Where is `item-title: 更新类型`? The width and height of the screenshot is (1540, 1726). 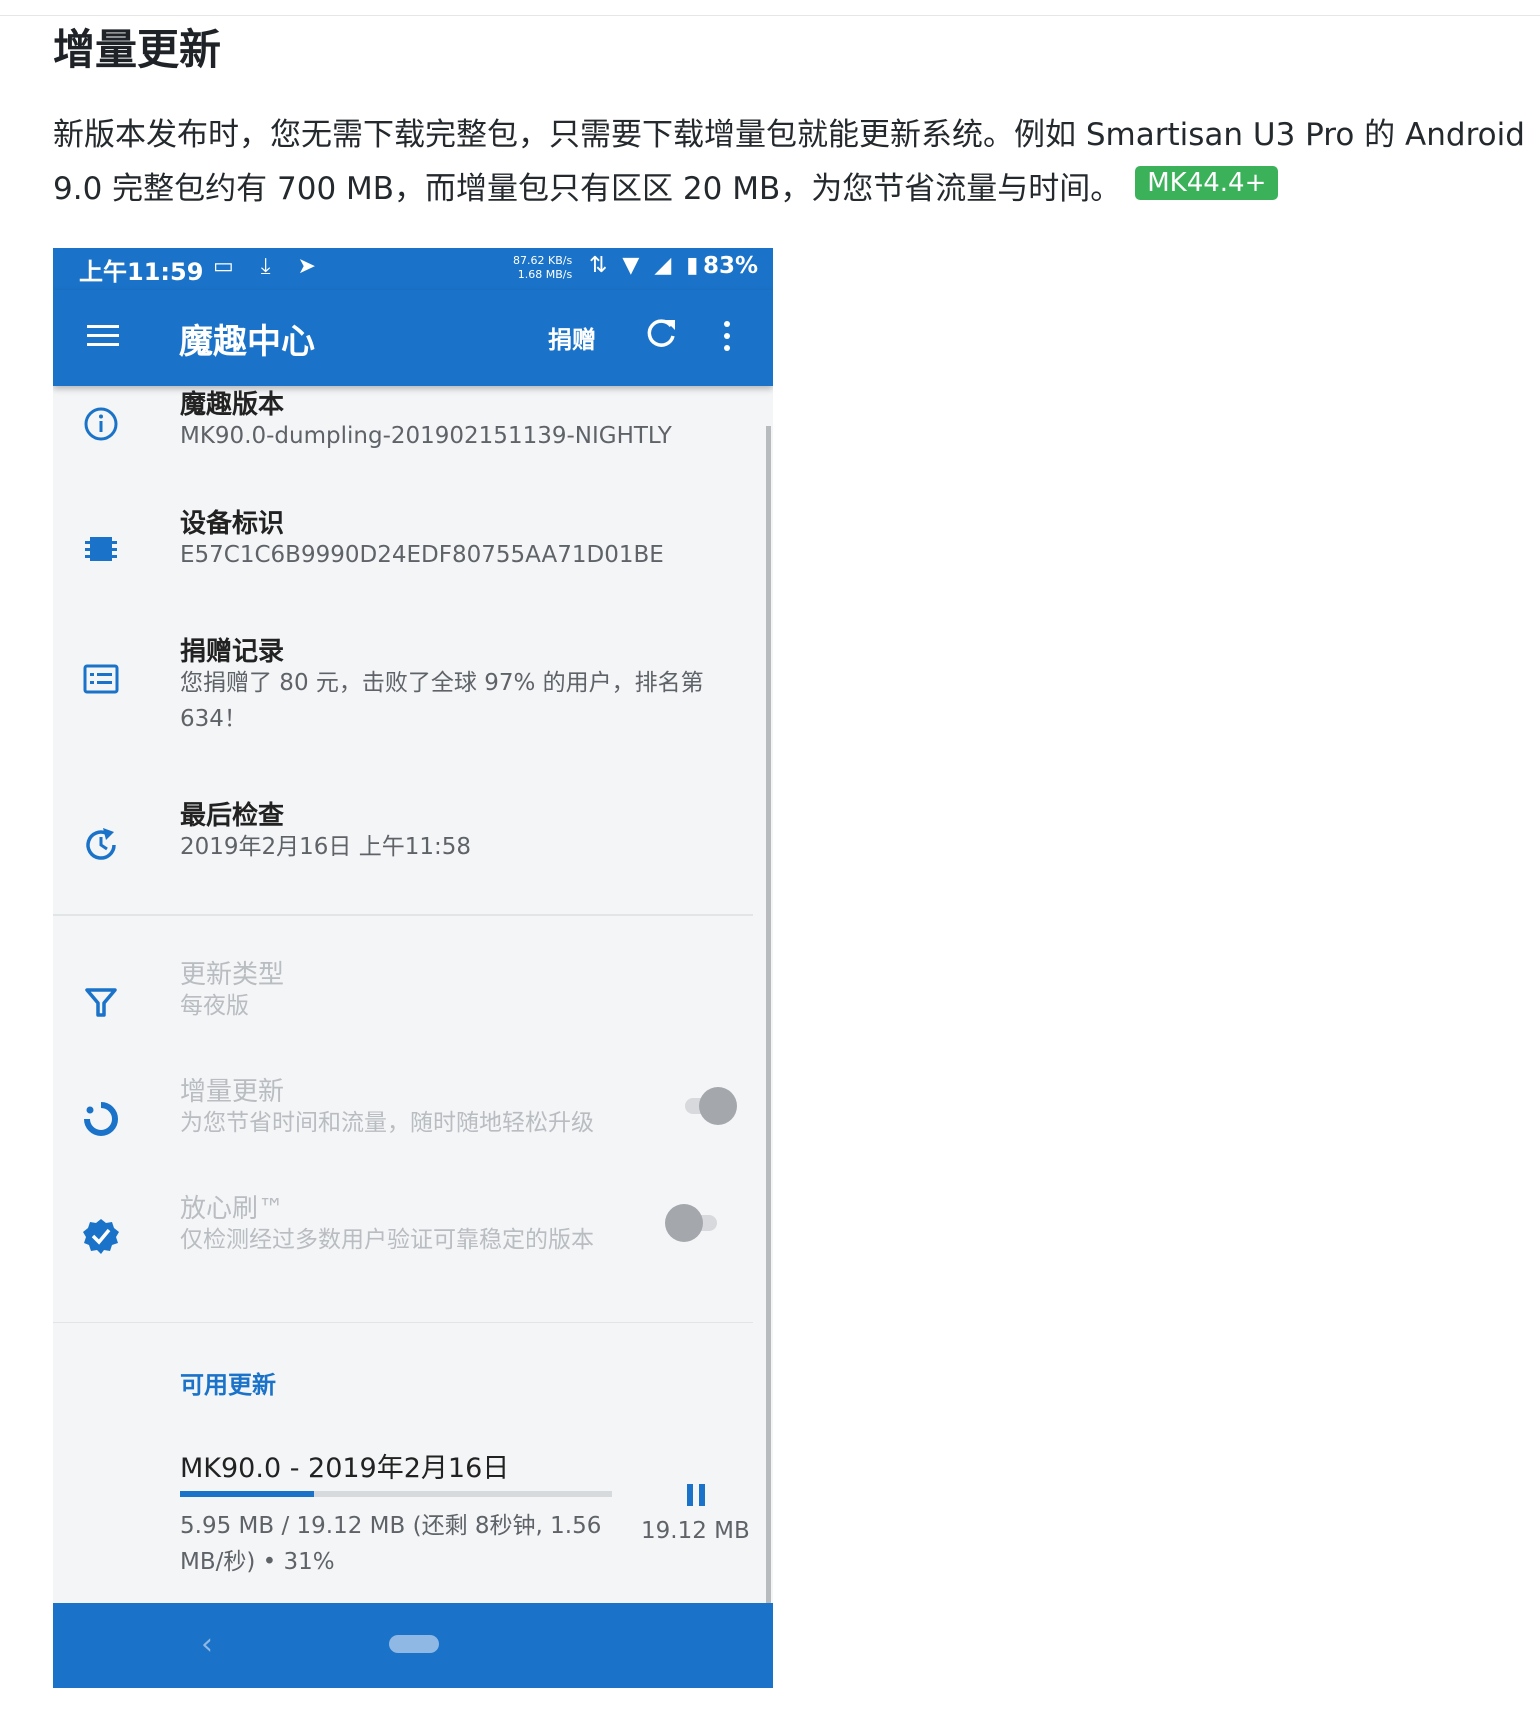
item-title: 更新类型 is located at coordinates (232, 975).